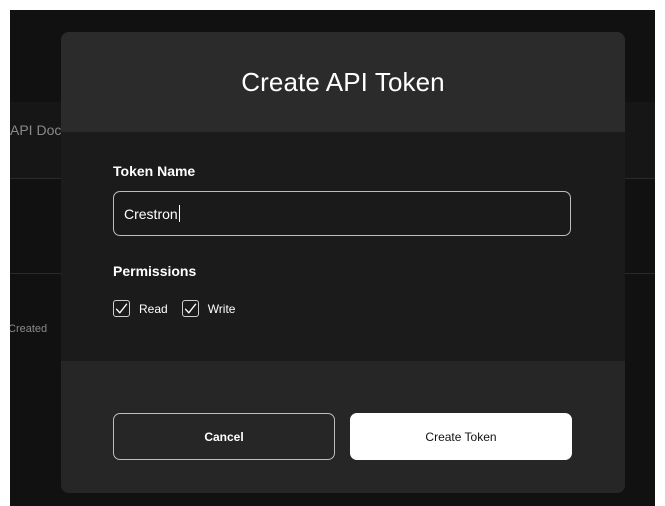 This screenshot has width=665, height=506. Describe the element at coordinates (36, 130) in the screenshot. I see `background-doc-label: API Doc` at that location.